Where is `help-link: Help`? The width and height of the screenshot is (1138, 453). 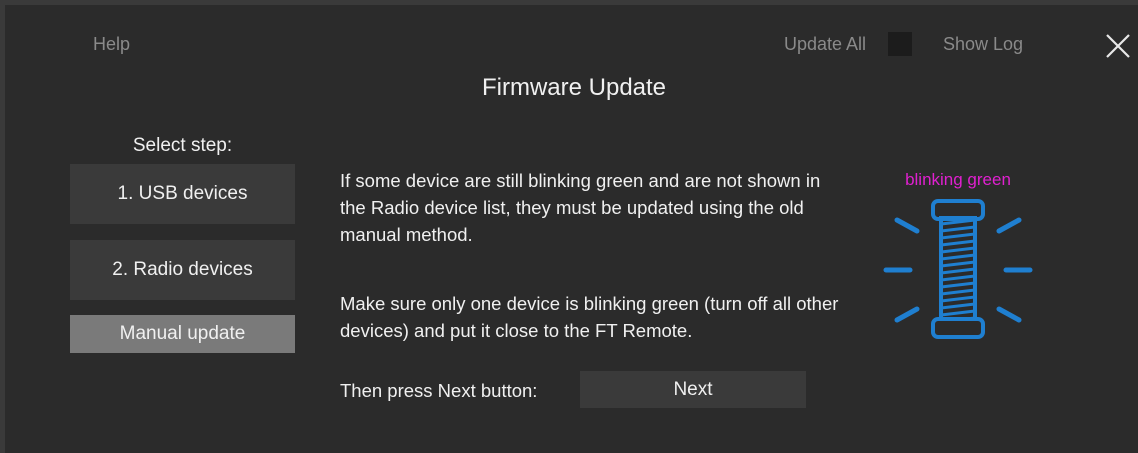 help-link: Help is located at coordinates (111, 44).